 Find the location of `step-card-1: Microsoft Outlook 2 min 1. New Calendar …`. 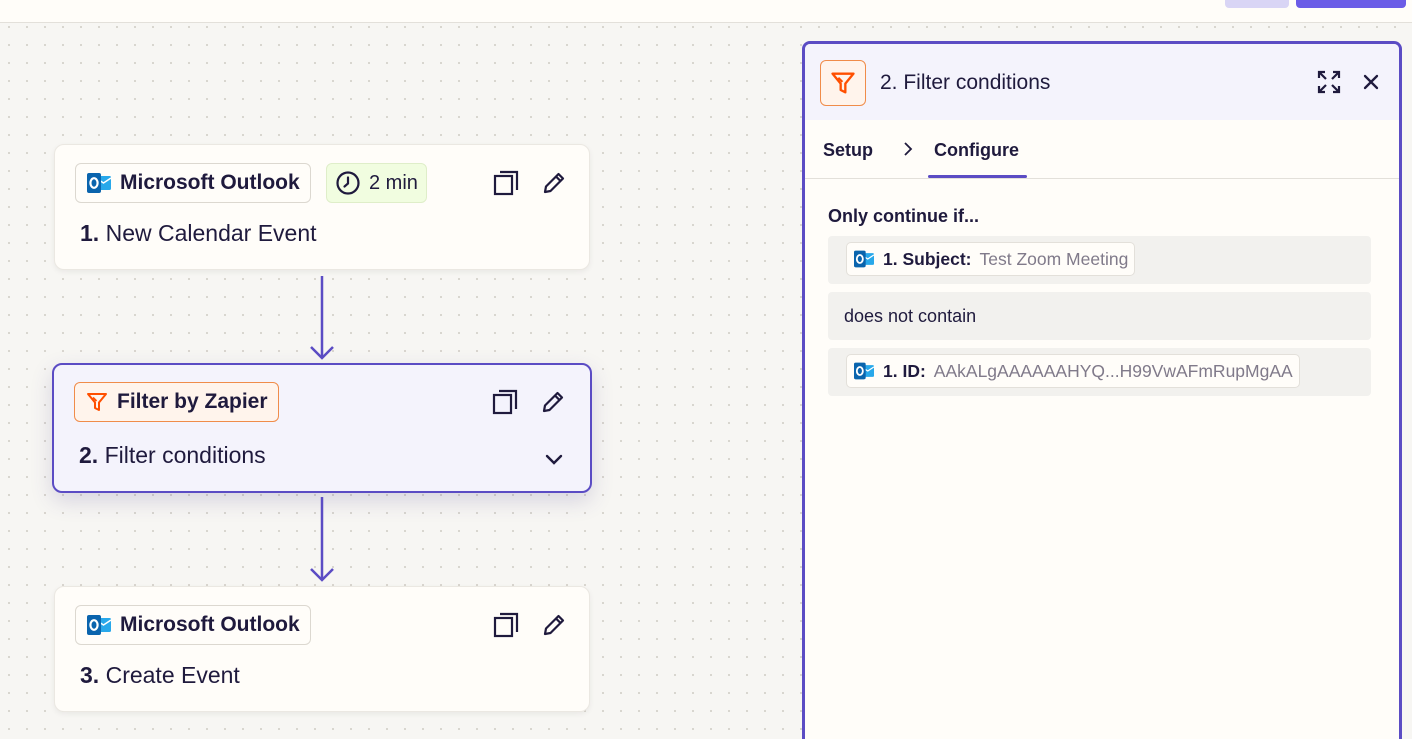

step-card-1: Microsoft Outlook 2 min 1. New Calendar … is located at coordinates (322, 207).